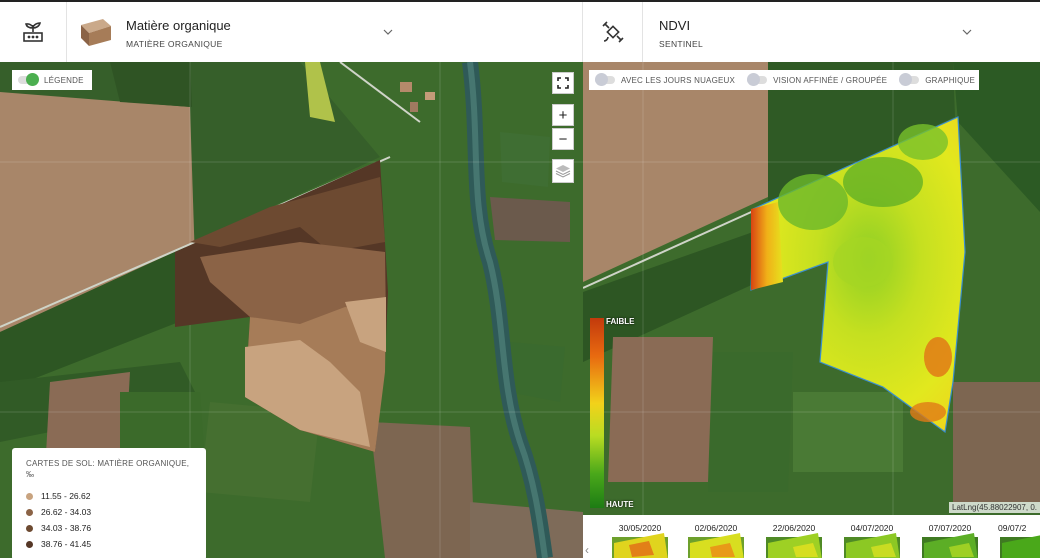  What do you see at coordinates (66, 512) in the screenshot?
I see `legend-item-label: 26.62 - 34.03` at bounding box center [66, 512].